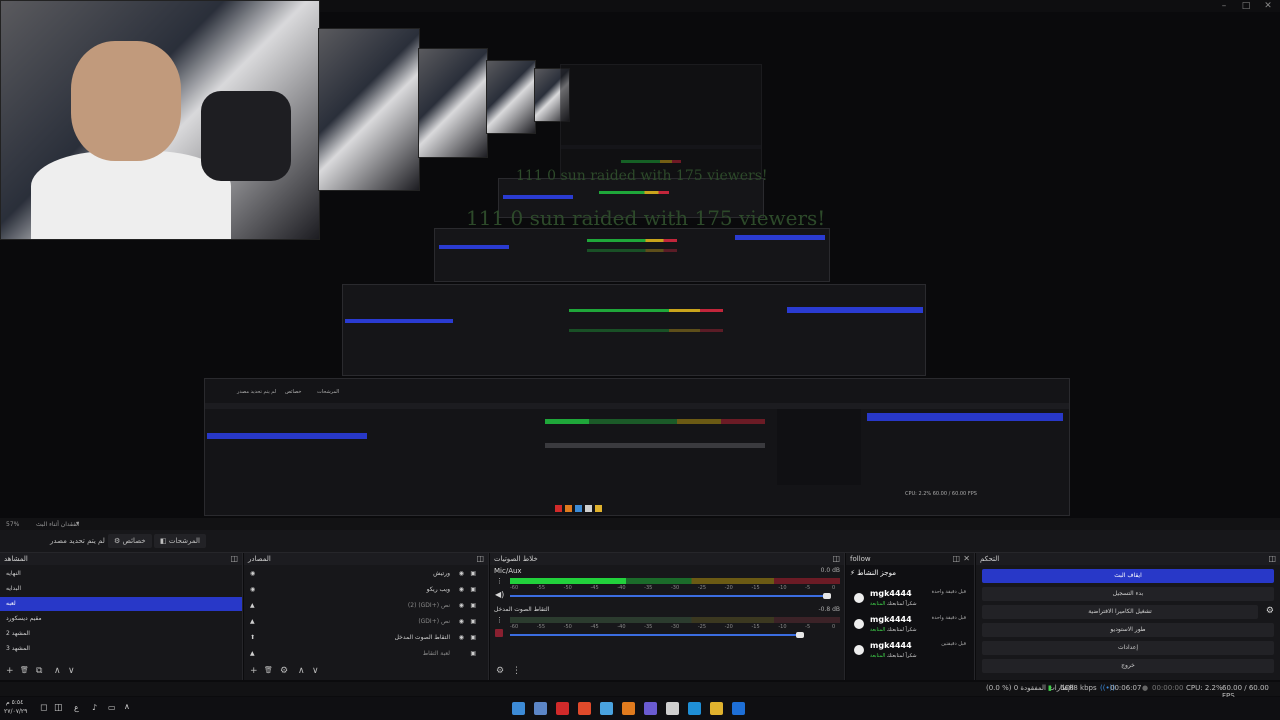 The height and width of the screenshot is (720, 1280). I want to click on desktop-audio-volume-slider, so click(655, 635).